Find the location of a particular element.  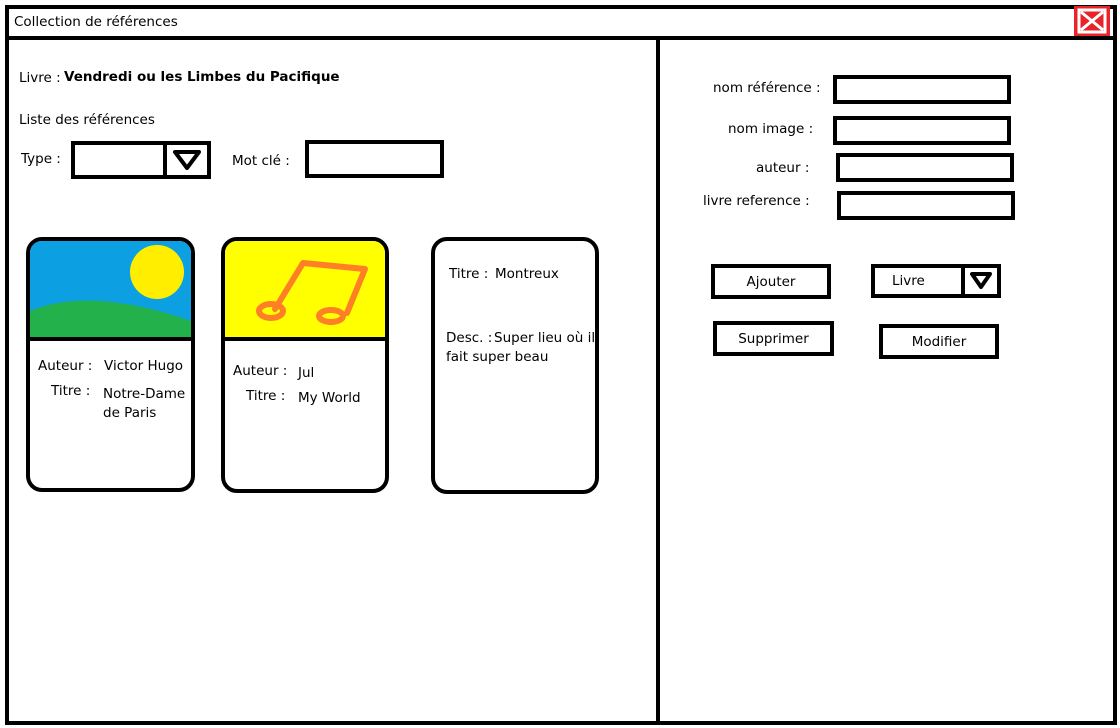

nom-image-input is located at coordinates (922, 130).